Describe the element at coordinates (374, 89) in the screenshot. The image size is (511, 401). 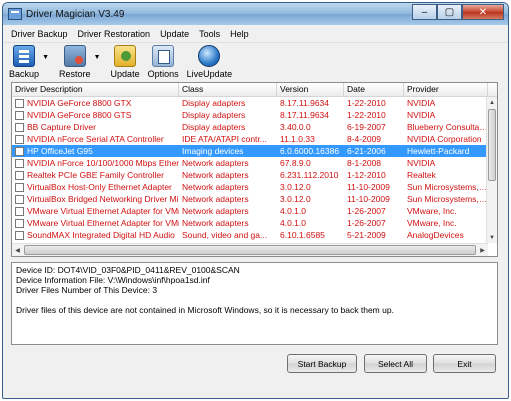
I see `column-header-date: Date` at that location.